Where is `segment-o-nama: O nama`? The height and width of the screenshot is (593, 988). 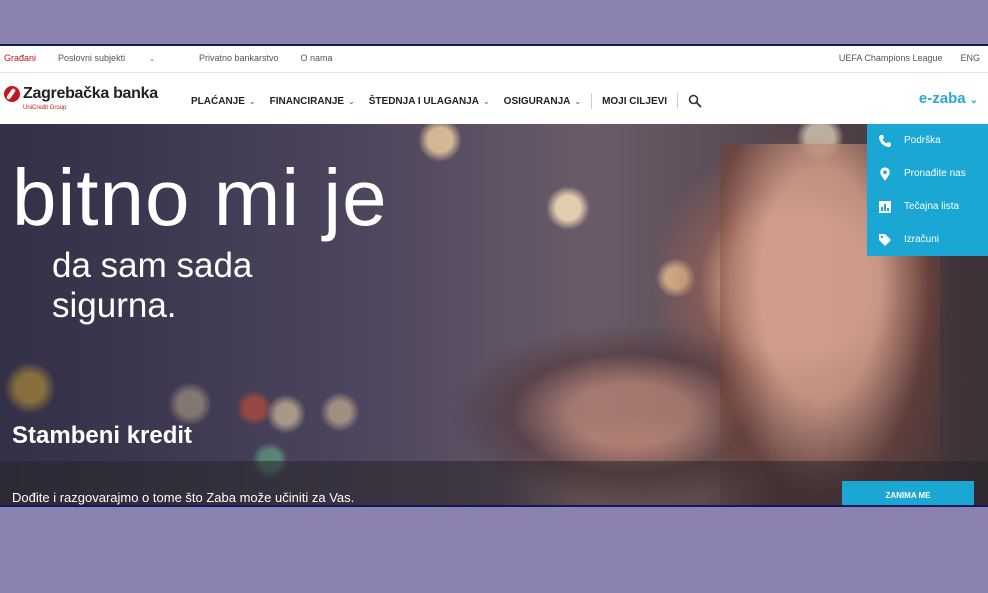 segment-o-nama: O nama is located at coordinates (317, 58).